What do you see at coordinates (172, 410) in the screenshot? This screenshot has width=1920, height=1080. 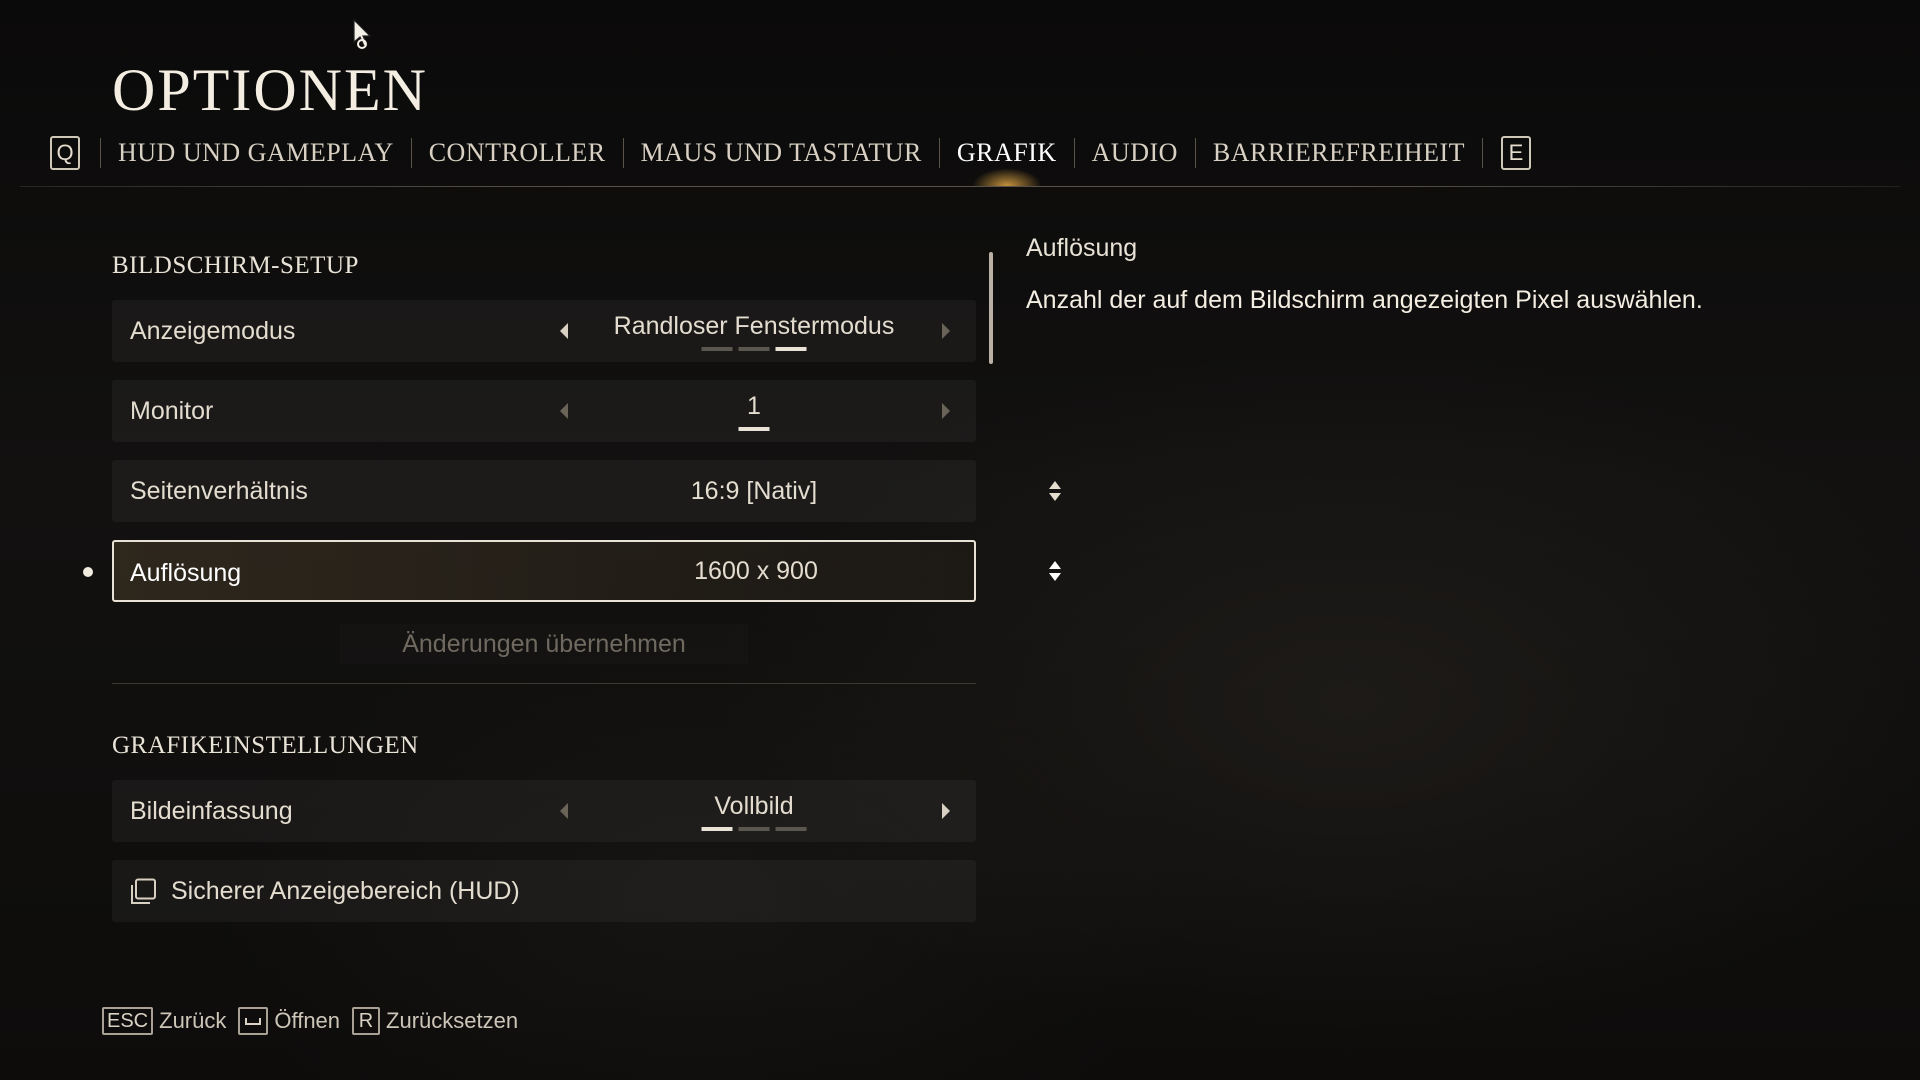 I see `setting-label: Monitor` at bounding box center [172, 410].